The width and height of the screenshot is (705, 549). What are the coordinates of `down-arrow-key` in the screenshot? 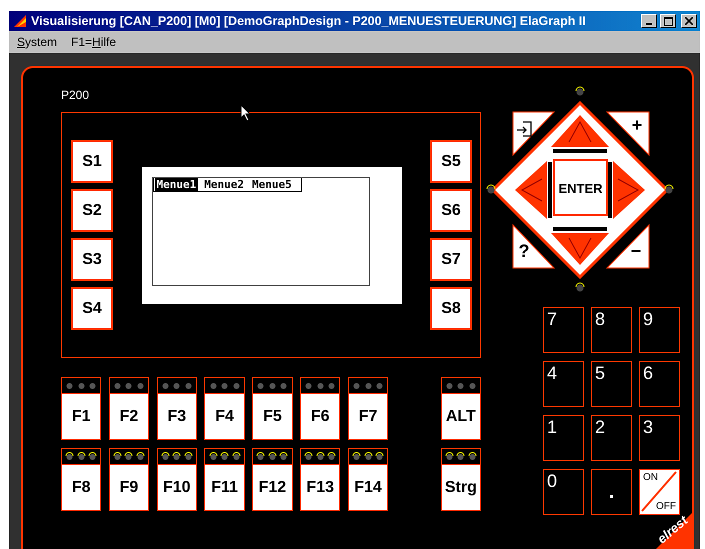 It's located at (580, 249).